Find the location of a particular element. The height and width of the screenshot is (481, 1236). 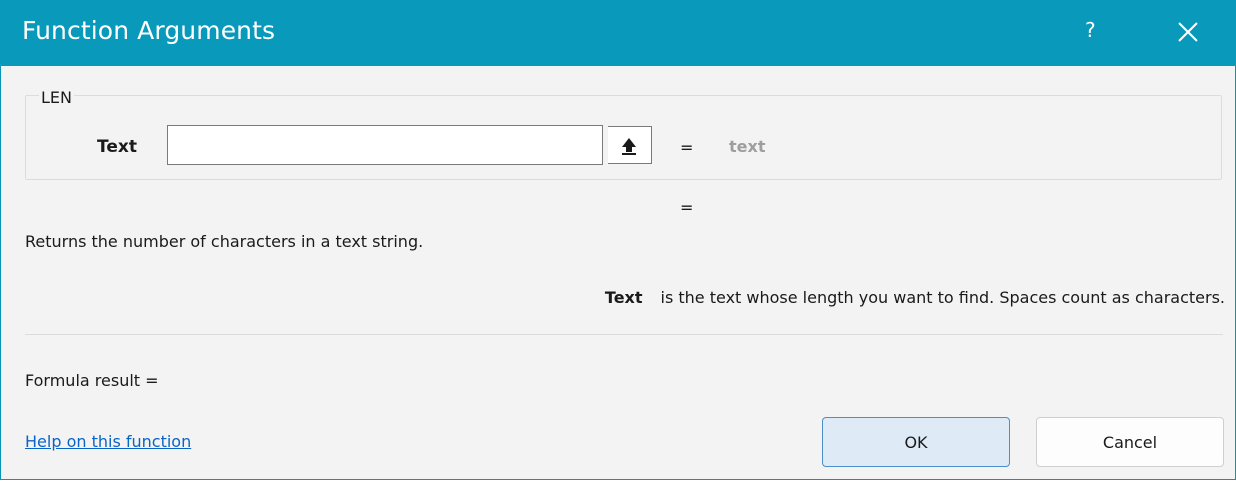

function-name: LEN is located at coordinates (56, 97).